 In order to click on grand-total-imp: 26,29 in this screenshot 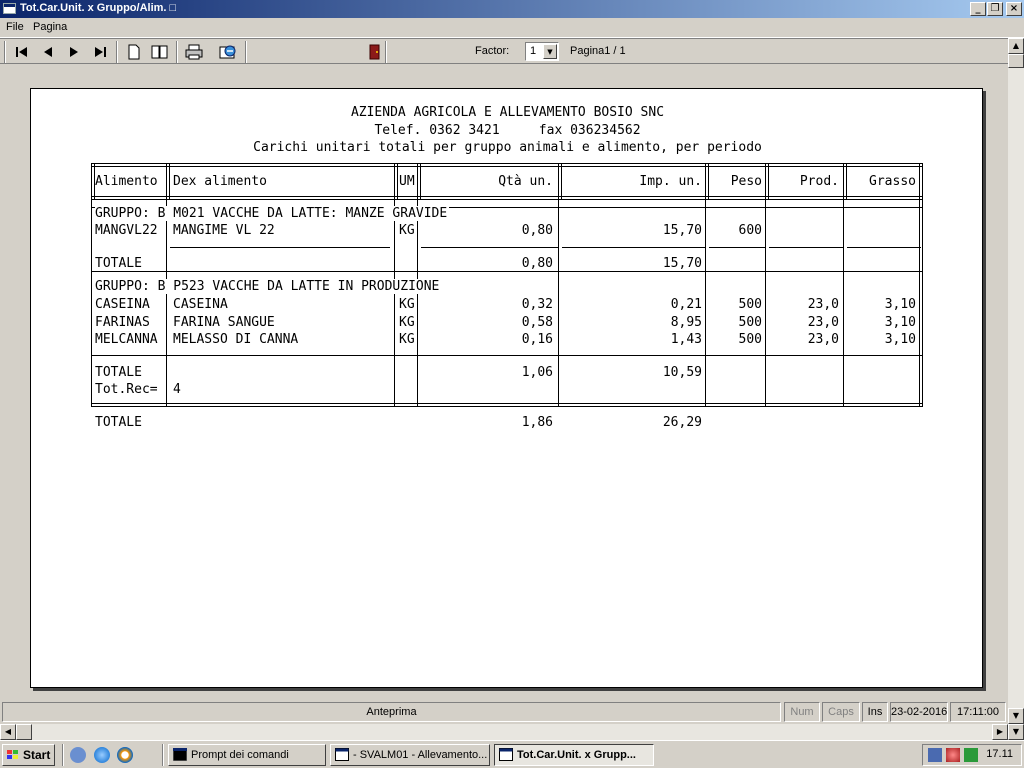, I will do `click(682, 422)`.